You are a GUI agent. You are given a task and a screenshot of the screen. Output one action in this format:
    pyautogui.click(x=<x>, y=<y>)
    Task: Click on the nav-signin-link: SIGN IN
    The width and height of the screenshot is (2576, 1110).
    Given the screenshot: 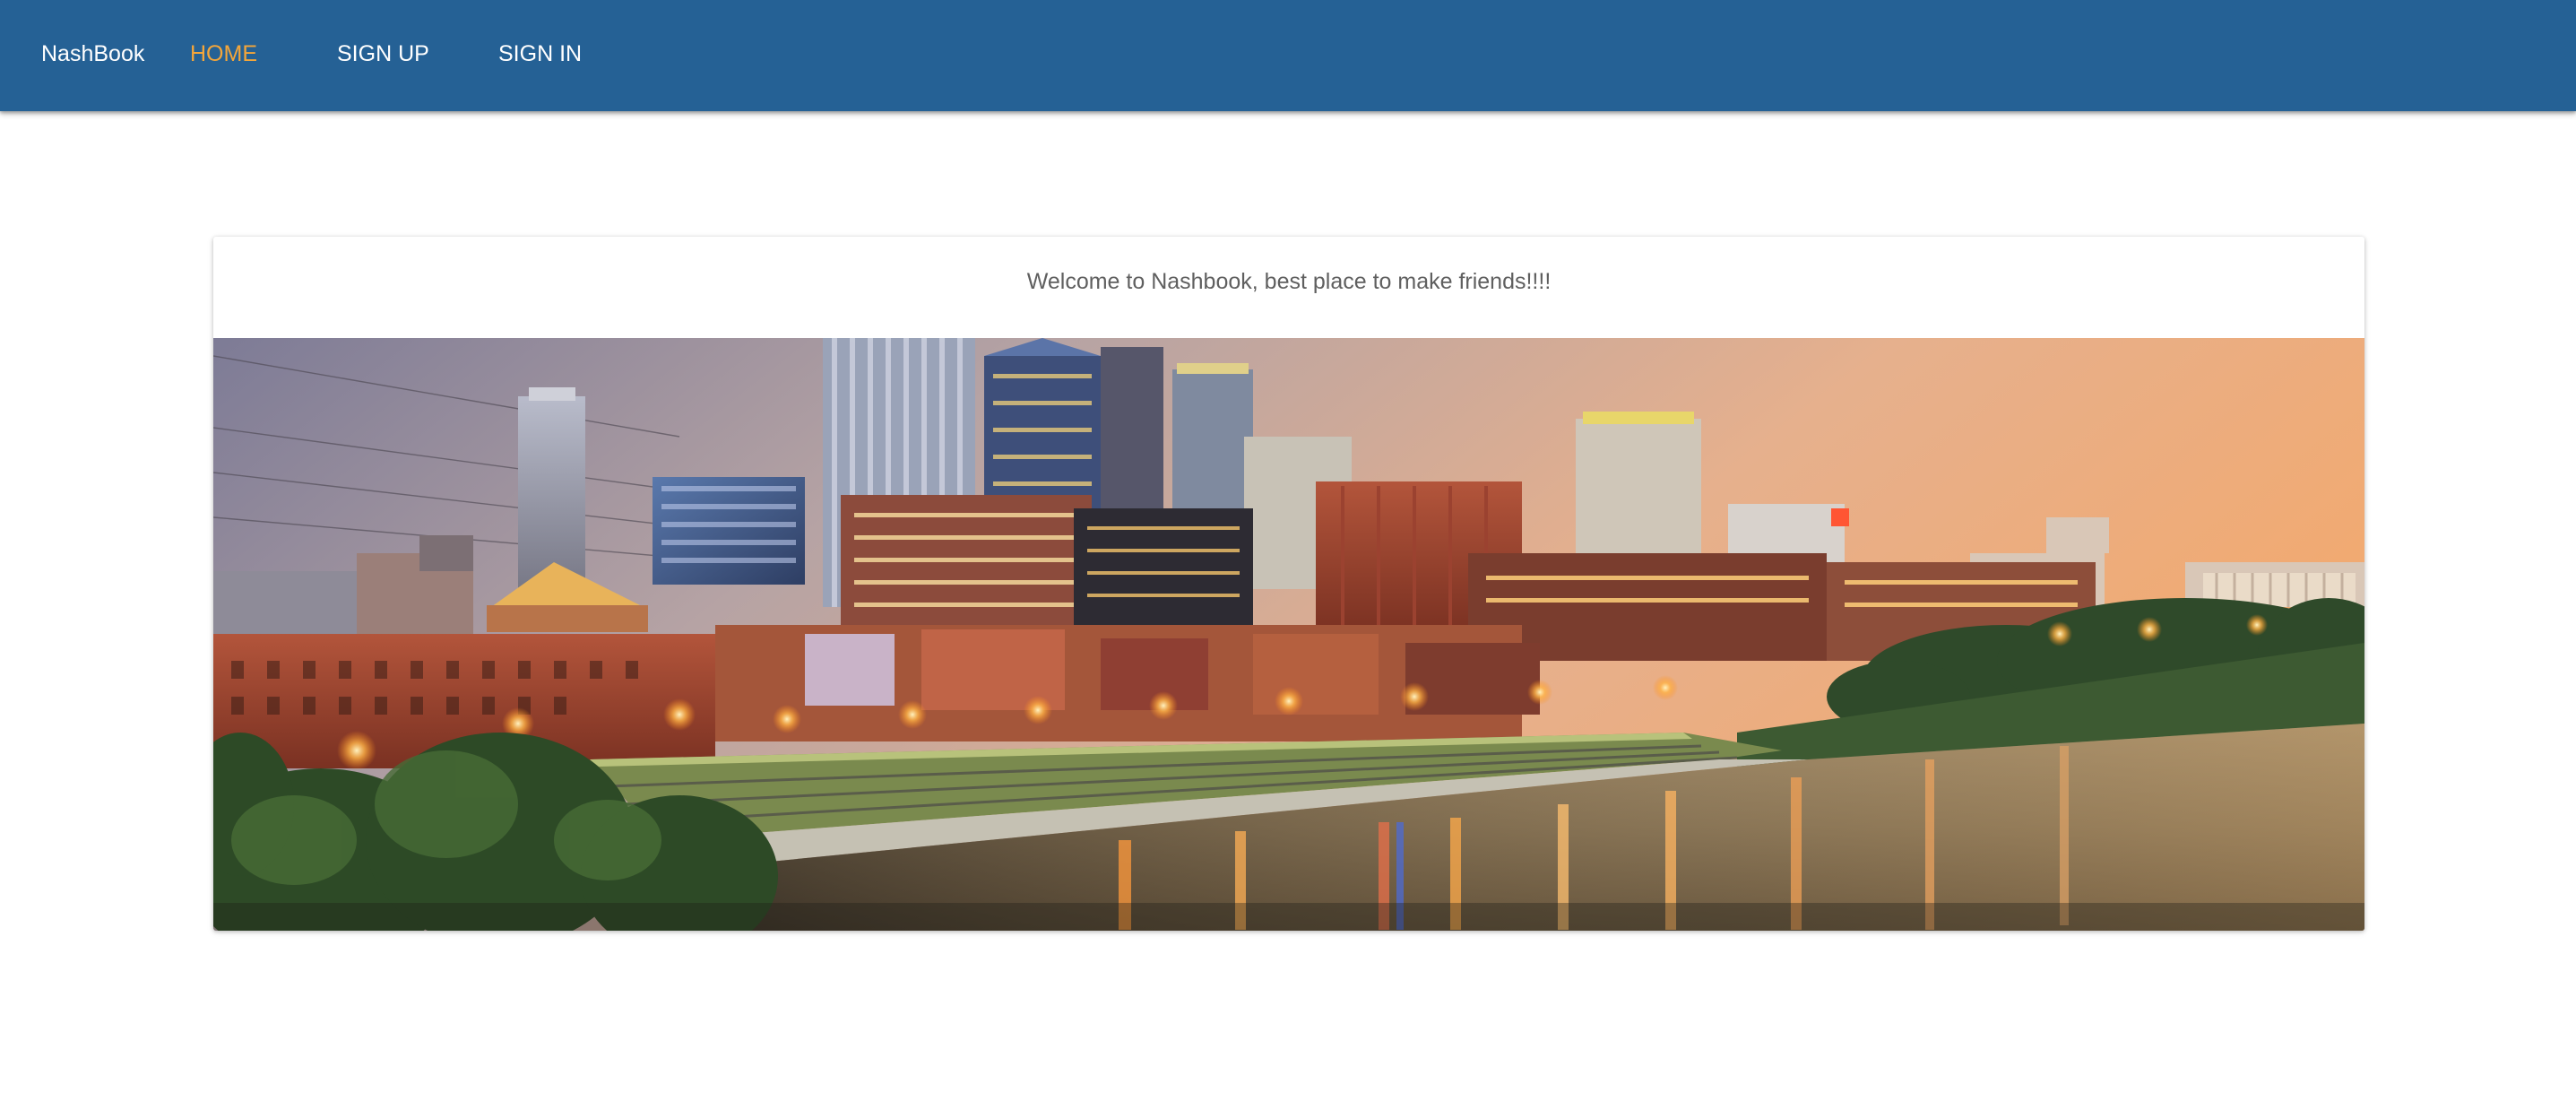 What is the action you would take?
    pyautogui.click(x=540, y=55)
    